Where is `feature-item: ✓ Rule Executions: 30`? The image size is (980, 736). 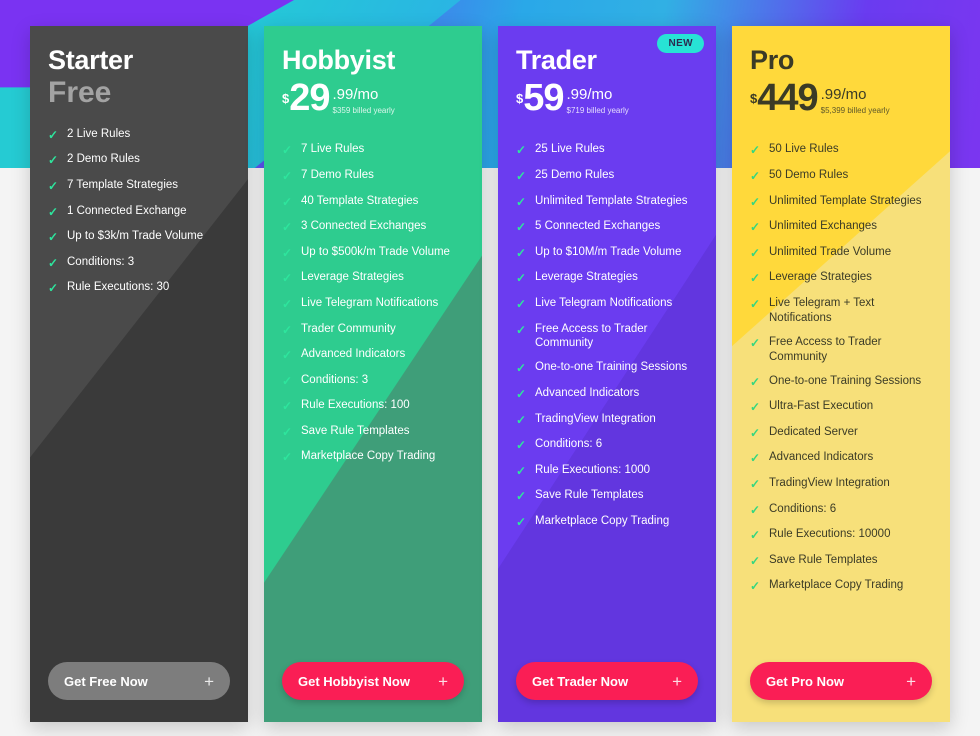 feature-item: ✓ Rule Executions: 30 is located at coordinates (139, 288).